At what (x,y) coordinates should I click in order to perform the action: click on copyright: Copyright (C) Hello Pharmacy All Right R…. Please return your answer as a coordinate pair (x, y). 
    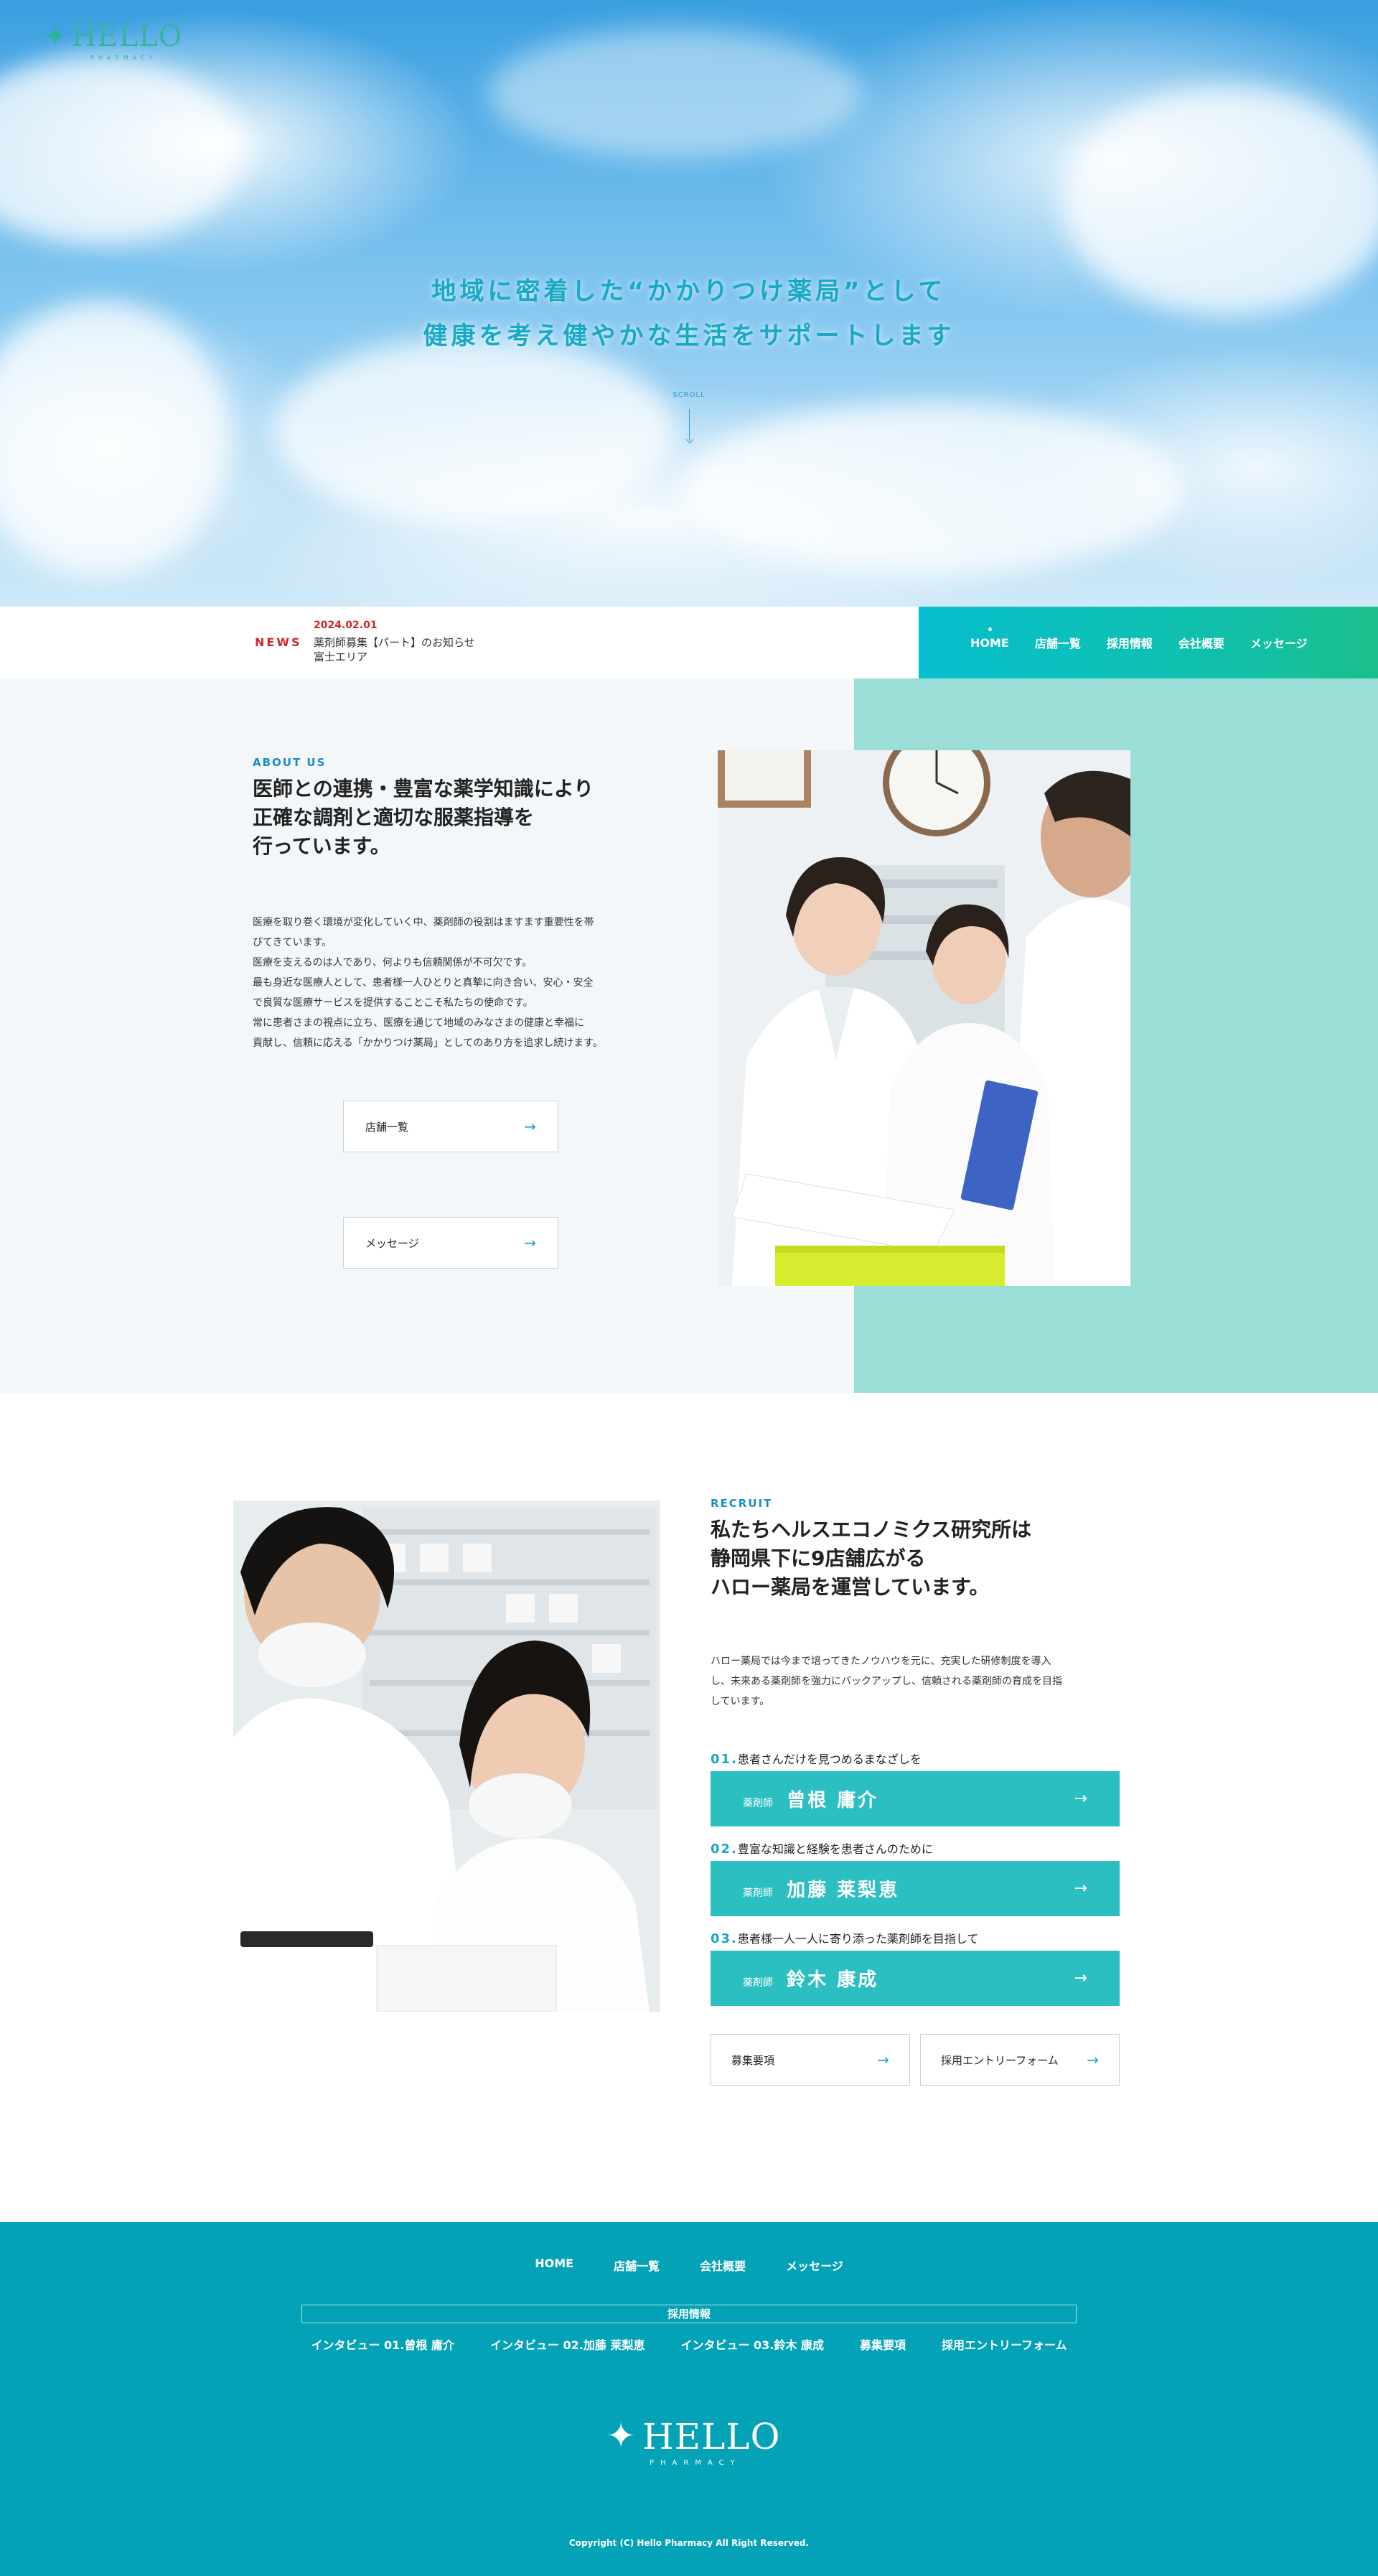
    Looking at the image, I should click on (689, 2543).